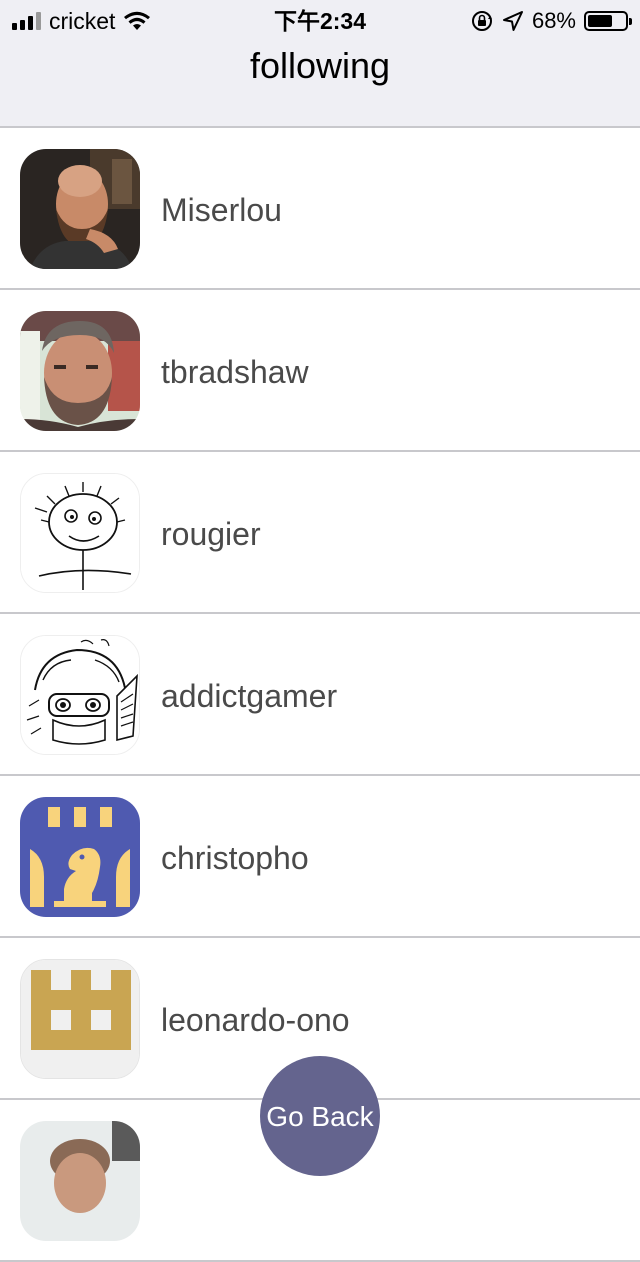  I want to click on username: leonardo-ono, so click(255, 1020).